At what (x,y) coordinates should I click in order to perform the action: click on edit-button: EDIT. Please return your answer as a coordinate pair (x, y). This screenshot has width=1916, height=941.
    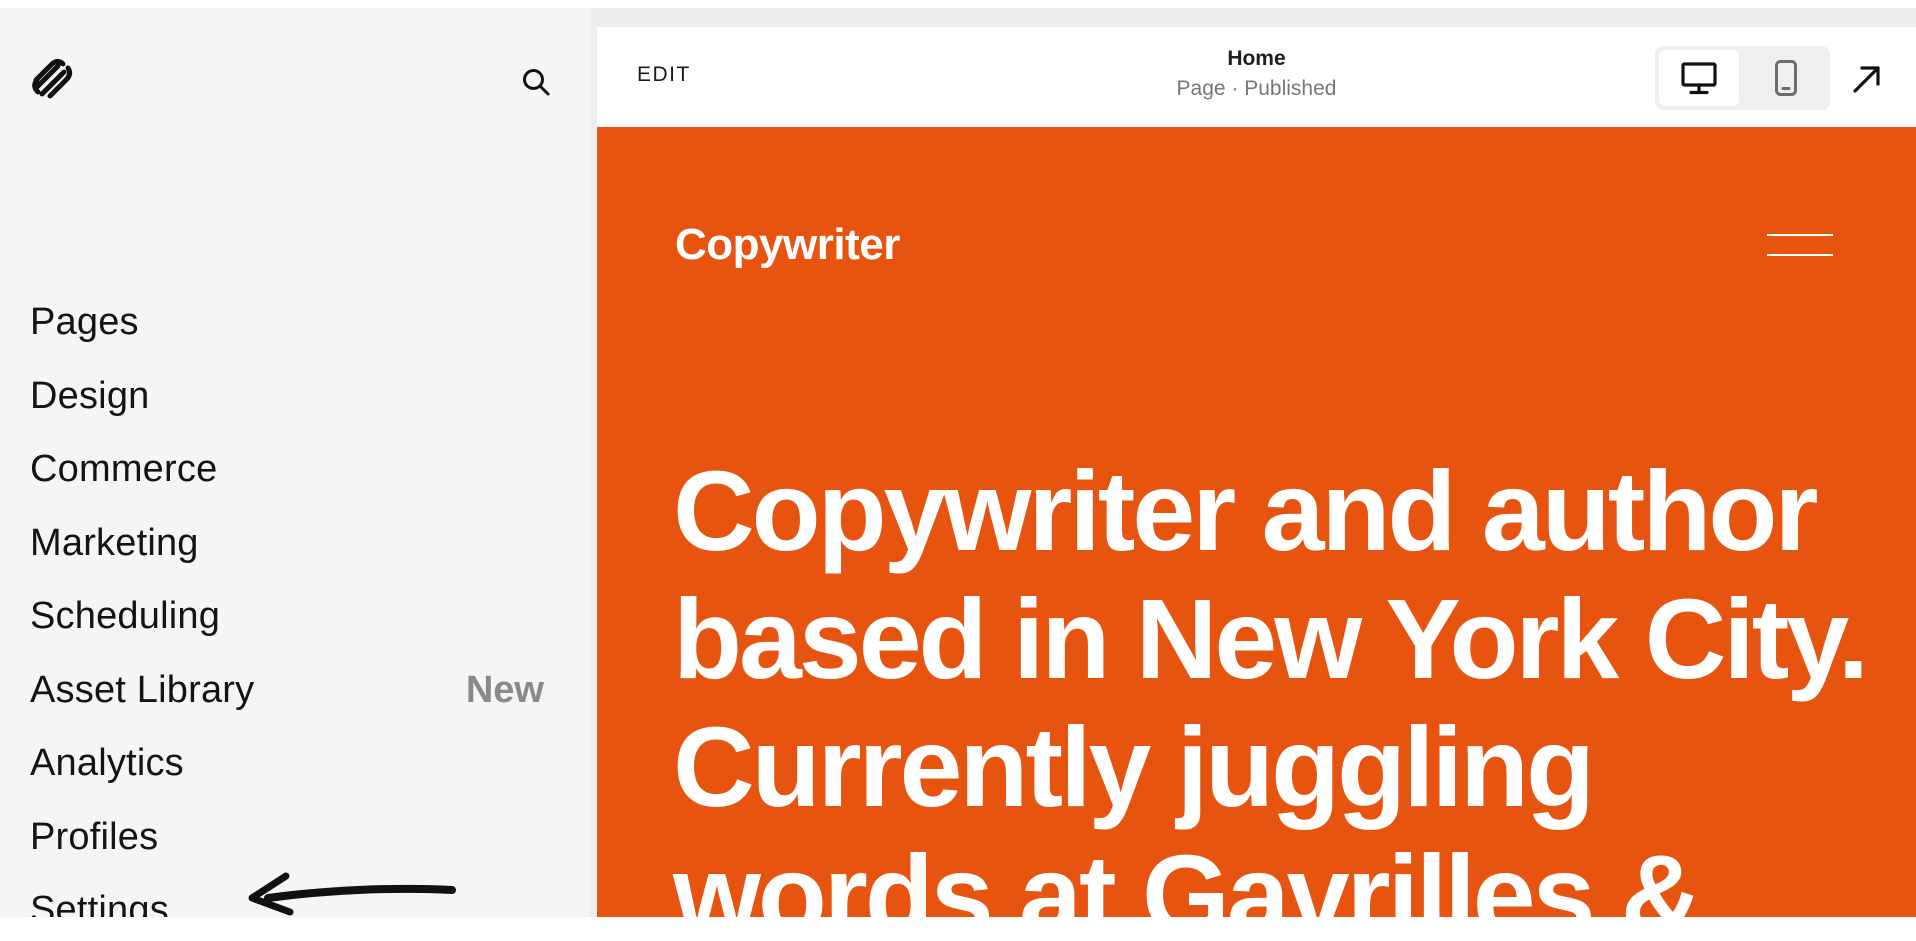
    Looking at the image, I should click on (664, 75).